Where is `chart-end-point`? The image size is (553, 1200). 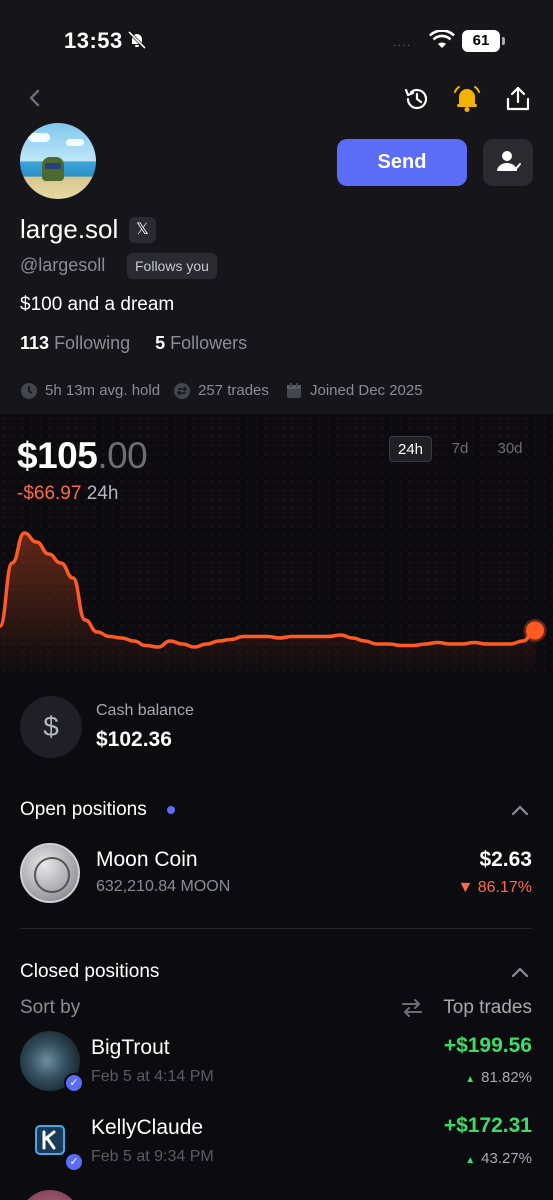
chart-end-point is located at coordinates (535, 630).